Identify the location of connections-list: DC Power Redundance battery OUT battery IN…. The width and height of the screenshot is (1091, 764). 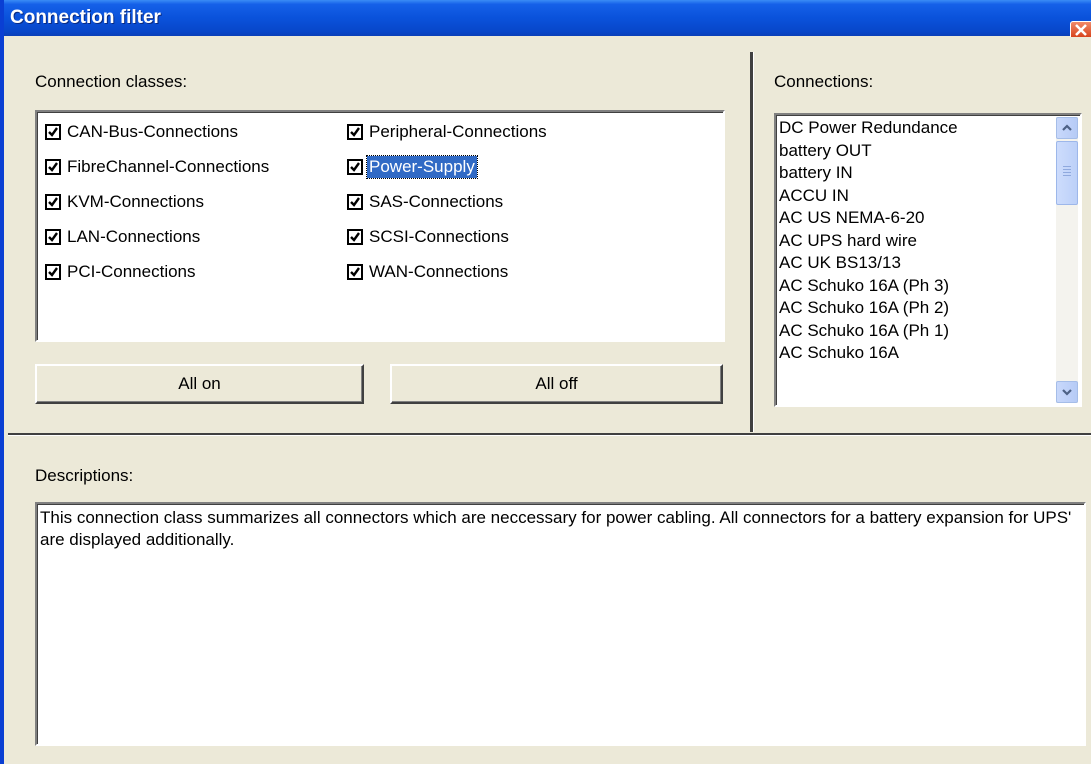
(928, 260).